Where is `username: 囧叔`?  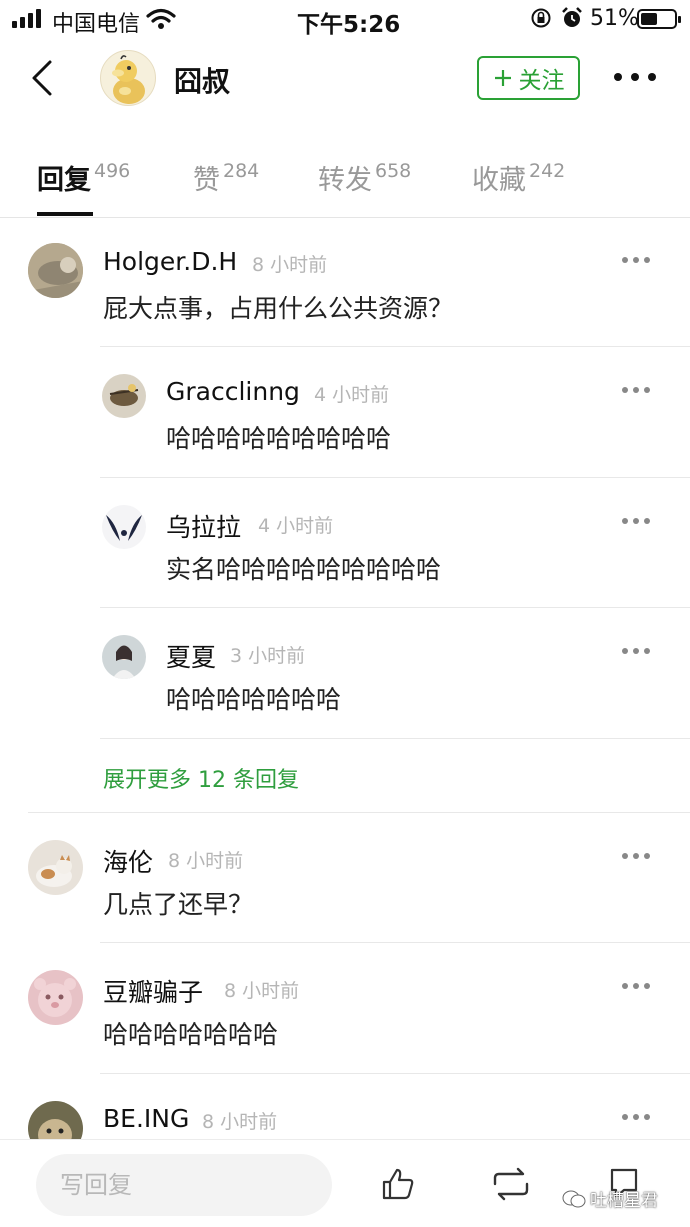 username: 囧叔 is located at coordinates (202, 80).